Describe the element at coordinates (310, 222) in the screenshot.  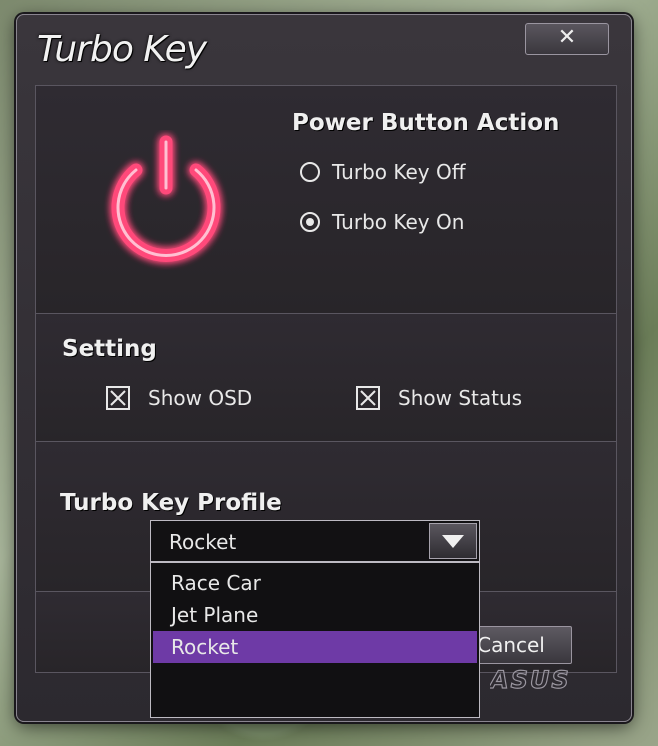
I see `radio-button-selected-icon` at that location.